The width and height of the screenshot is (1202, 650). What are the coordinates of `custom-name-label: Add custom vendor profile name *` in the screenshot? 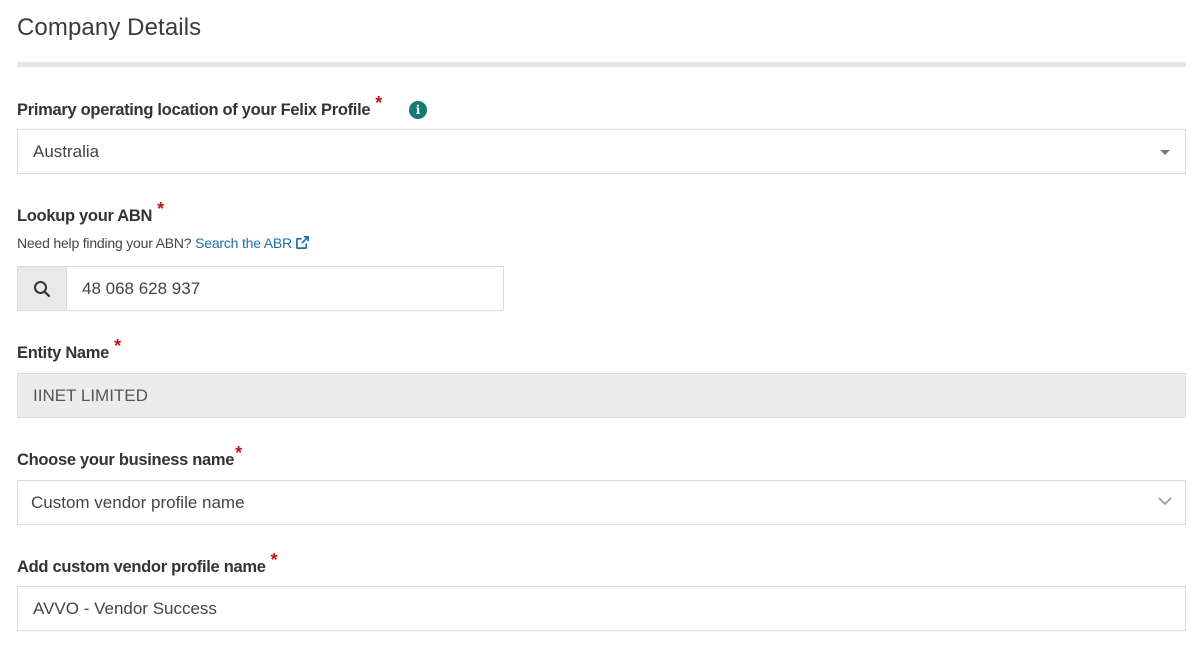 It's located at (147, 563).